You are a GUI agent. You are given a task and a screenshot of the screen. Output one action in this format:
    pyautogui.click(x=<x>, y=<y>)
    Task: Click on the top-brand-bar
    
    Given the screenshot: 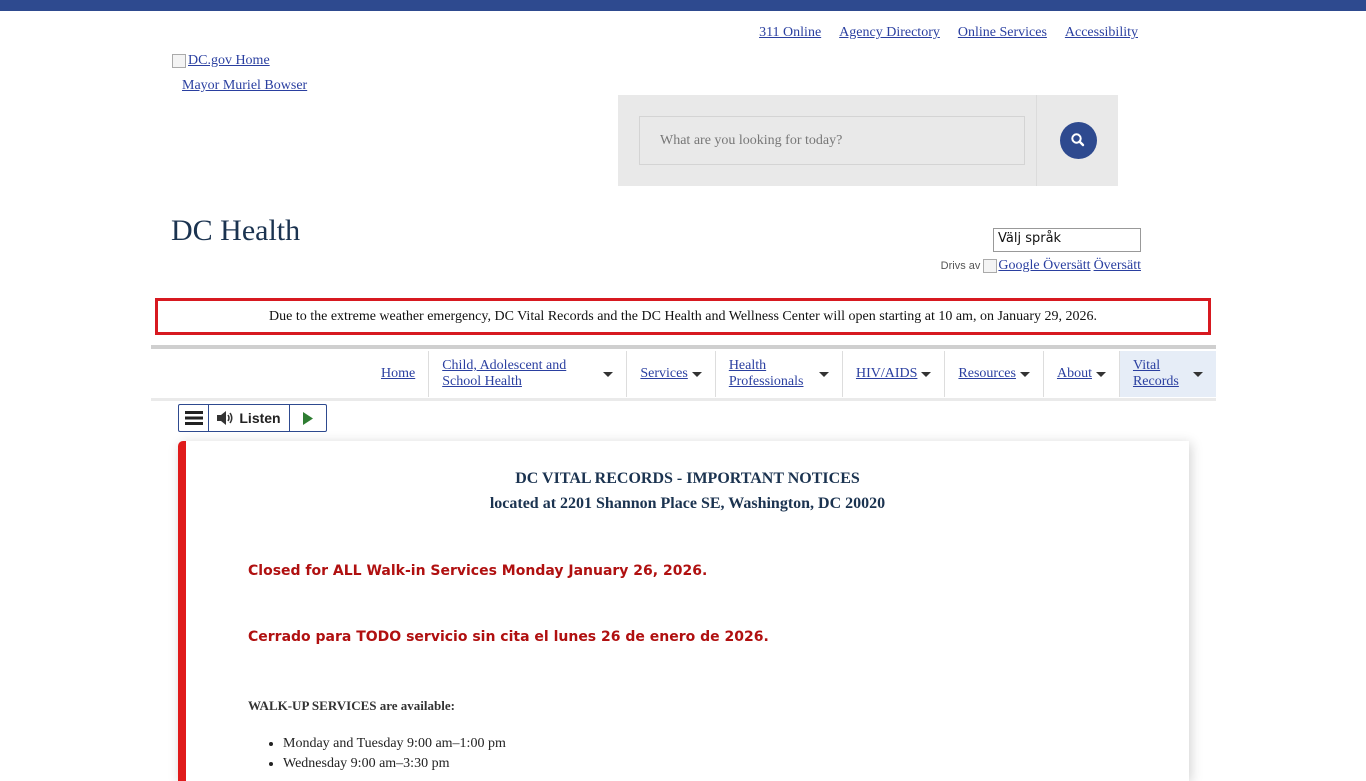 What is the action you would take?
    pyautogui.click(x=683, y=5)
    